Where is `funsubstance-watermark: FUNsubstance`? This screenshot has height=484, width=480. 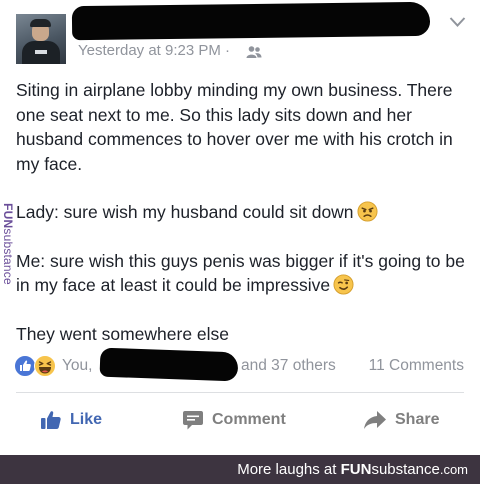
funsubstance-watermark: FUNsubstance is located at coordinates (8, 244).